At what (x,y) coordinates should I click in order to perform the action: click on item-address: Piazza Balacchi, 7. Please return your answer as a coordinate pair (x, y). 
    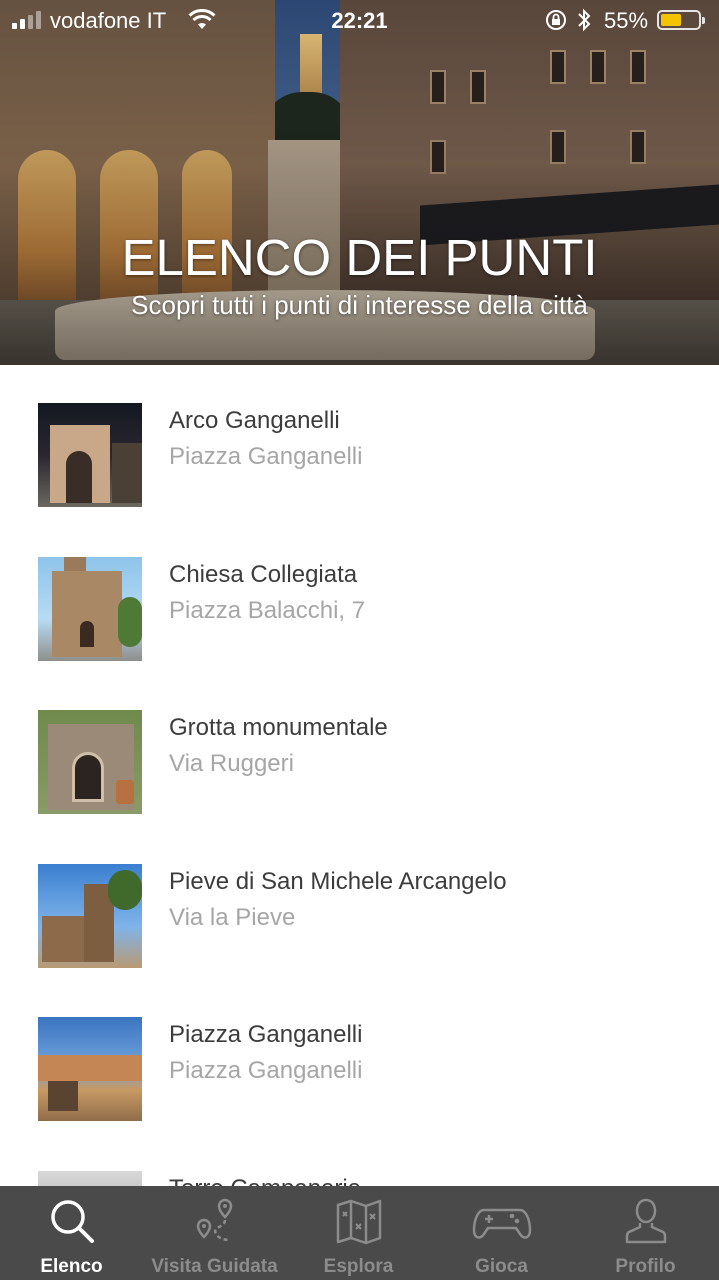
    Looking at the image, I should click on (267, 610).